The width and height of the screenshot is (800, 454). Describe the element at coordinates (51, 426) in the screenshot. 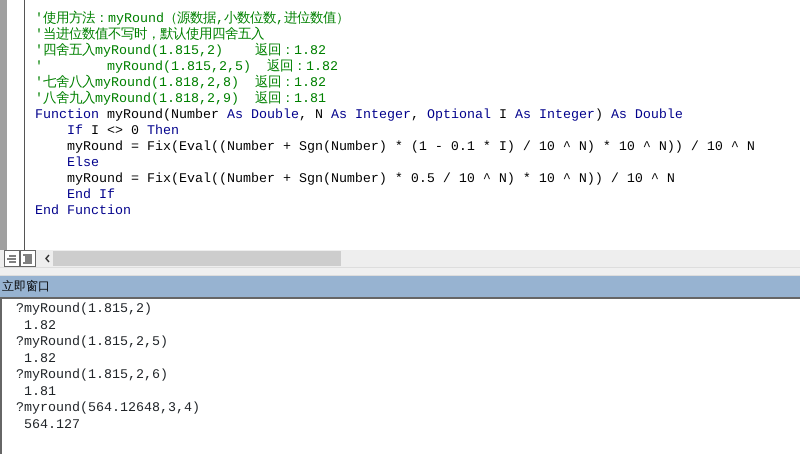

I see `output-line: 564.127` at that location.